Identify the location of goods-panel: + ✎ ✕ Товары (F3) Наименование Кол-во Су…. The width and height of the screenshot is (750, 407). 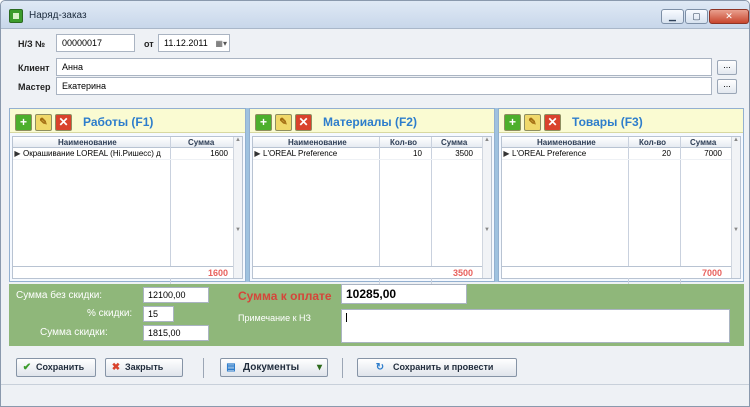
(621, 199).